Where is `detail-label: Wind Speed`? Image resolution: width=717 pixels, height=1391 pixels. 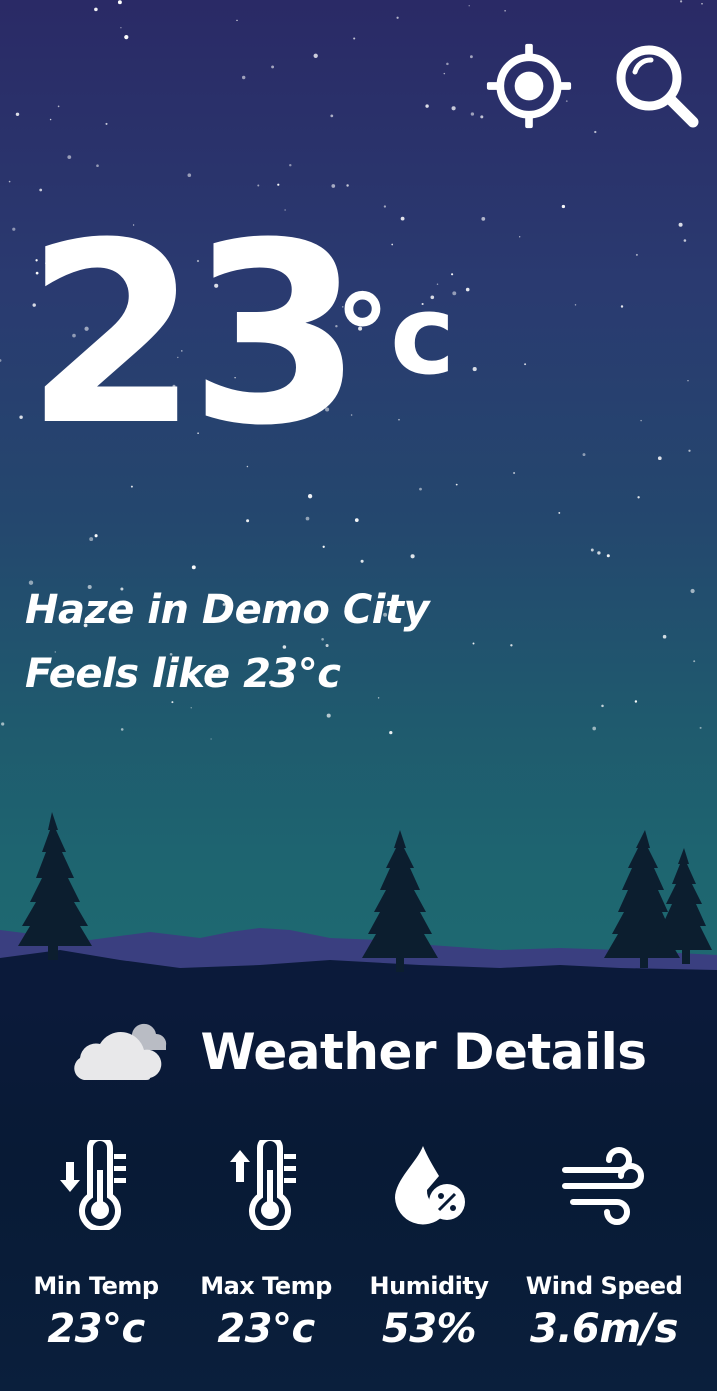
detail-label: Wind Speed is located at coordinates (604, 1286).